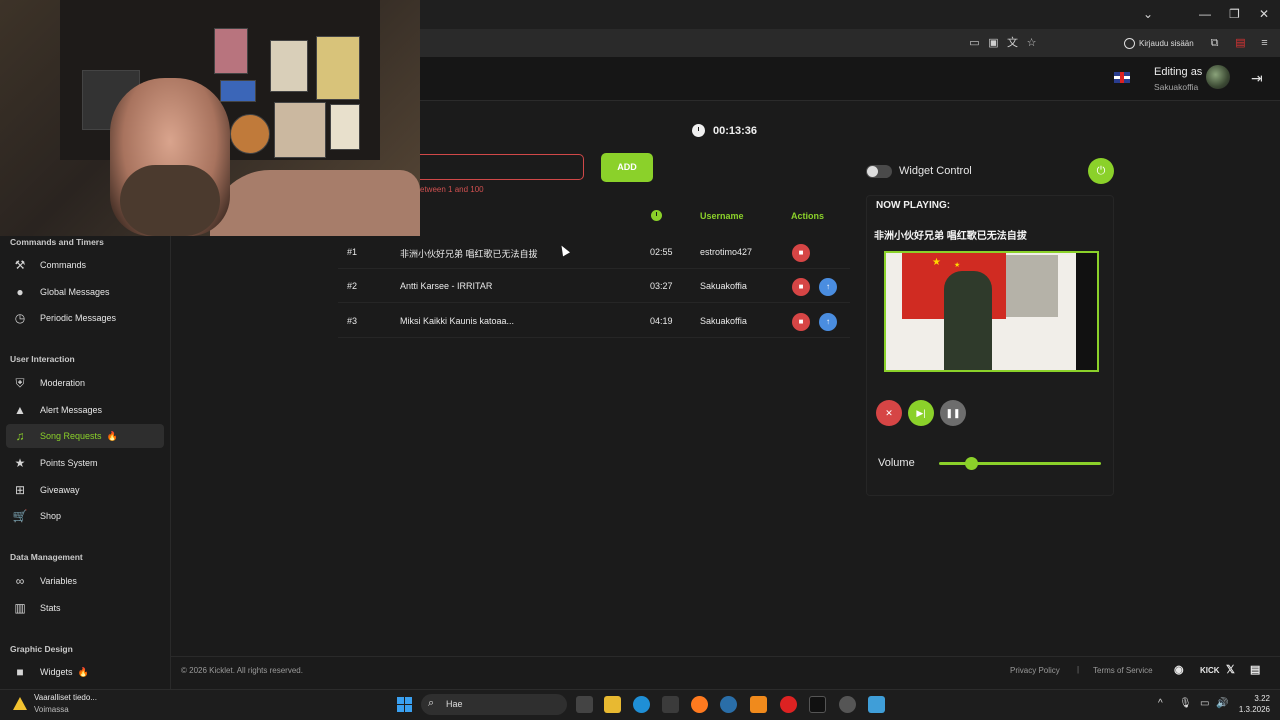 The width and height of the screenshot is (1280, 720). I want to click on cast-icon: ▭, so click(974, 43).